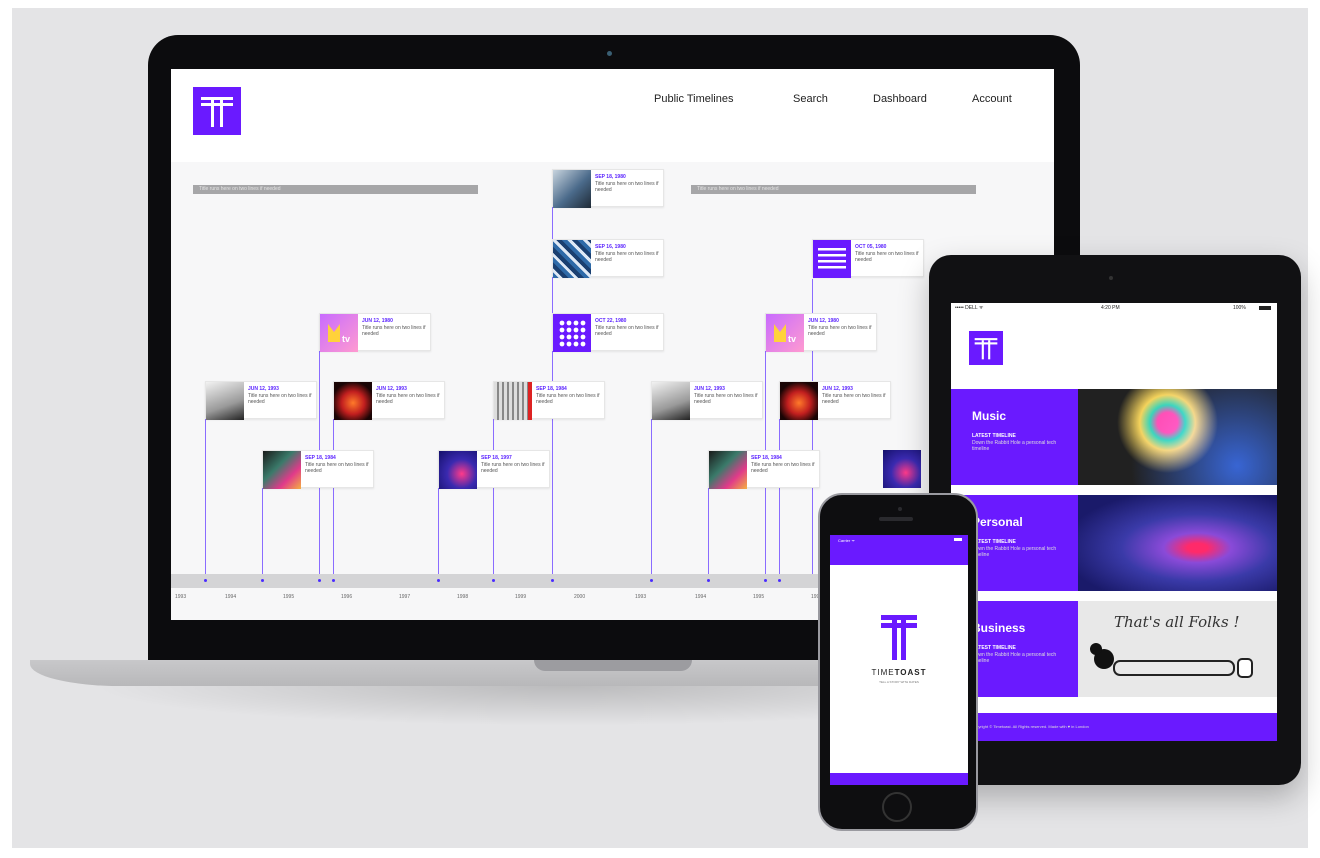 Image resolution: width=1320 pixels, height=858 pixels. Describe the element at coordinates (899, 779) in the screenshot. I see `splash-footer` at that location.